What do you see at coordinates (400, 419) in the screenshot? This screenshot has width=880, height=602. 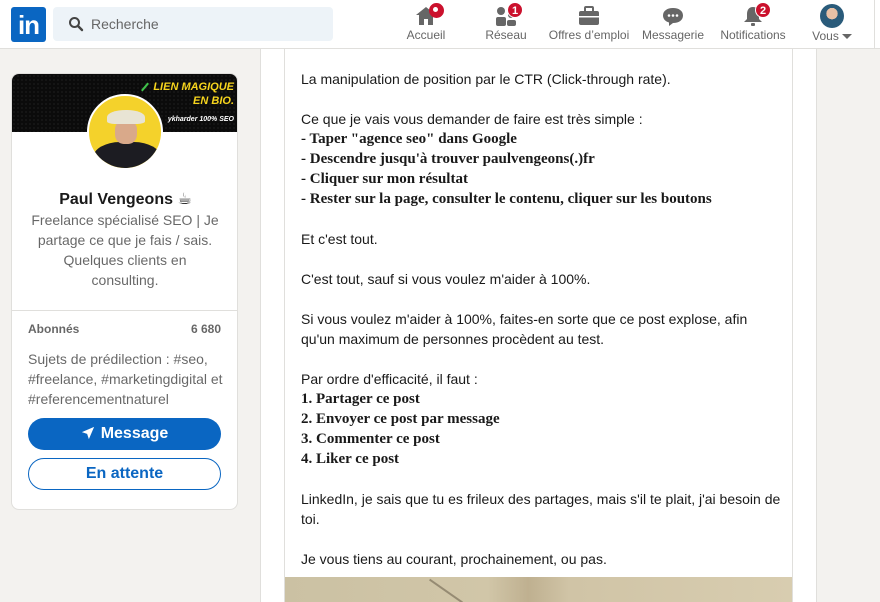 I see `post-line: 2. Envoyer ce post par message` at bounding box center [400, 419].